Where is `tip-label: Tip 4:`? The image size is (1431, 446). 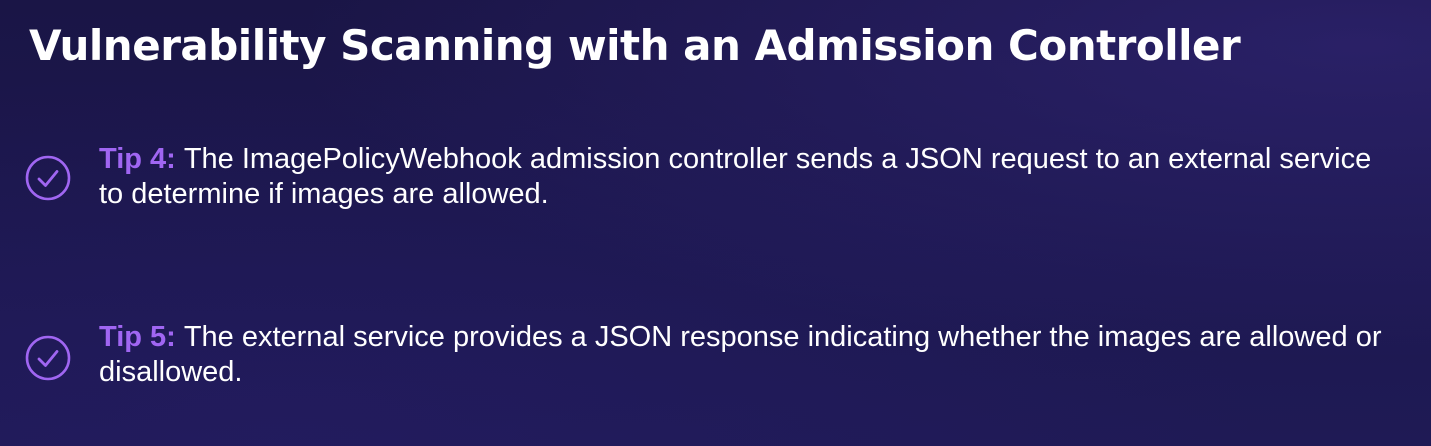 tip-label: Tip 4: is located at coordinates (137, 159).